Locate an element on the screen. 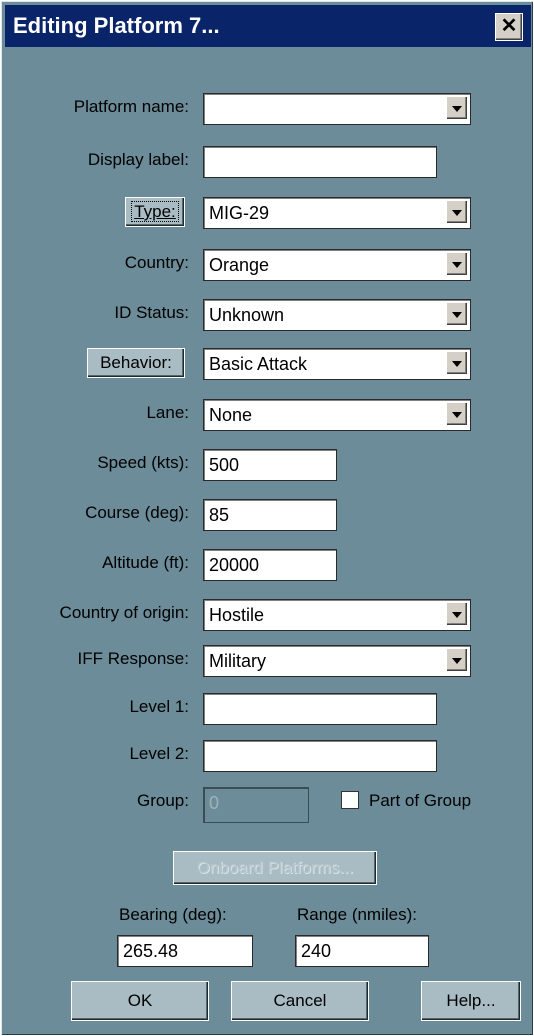  cancel-button: Cancel is located at coordinates (300, 1001).